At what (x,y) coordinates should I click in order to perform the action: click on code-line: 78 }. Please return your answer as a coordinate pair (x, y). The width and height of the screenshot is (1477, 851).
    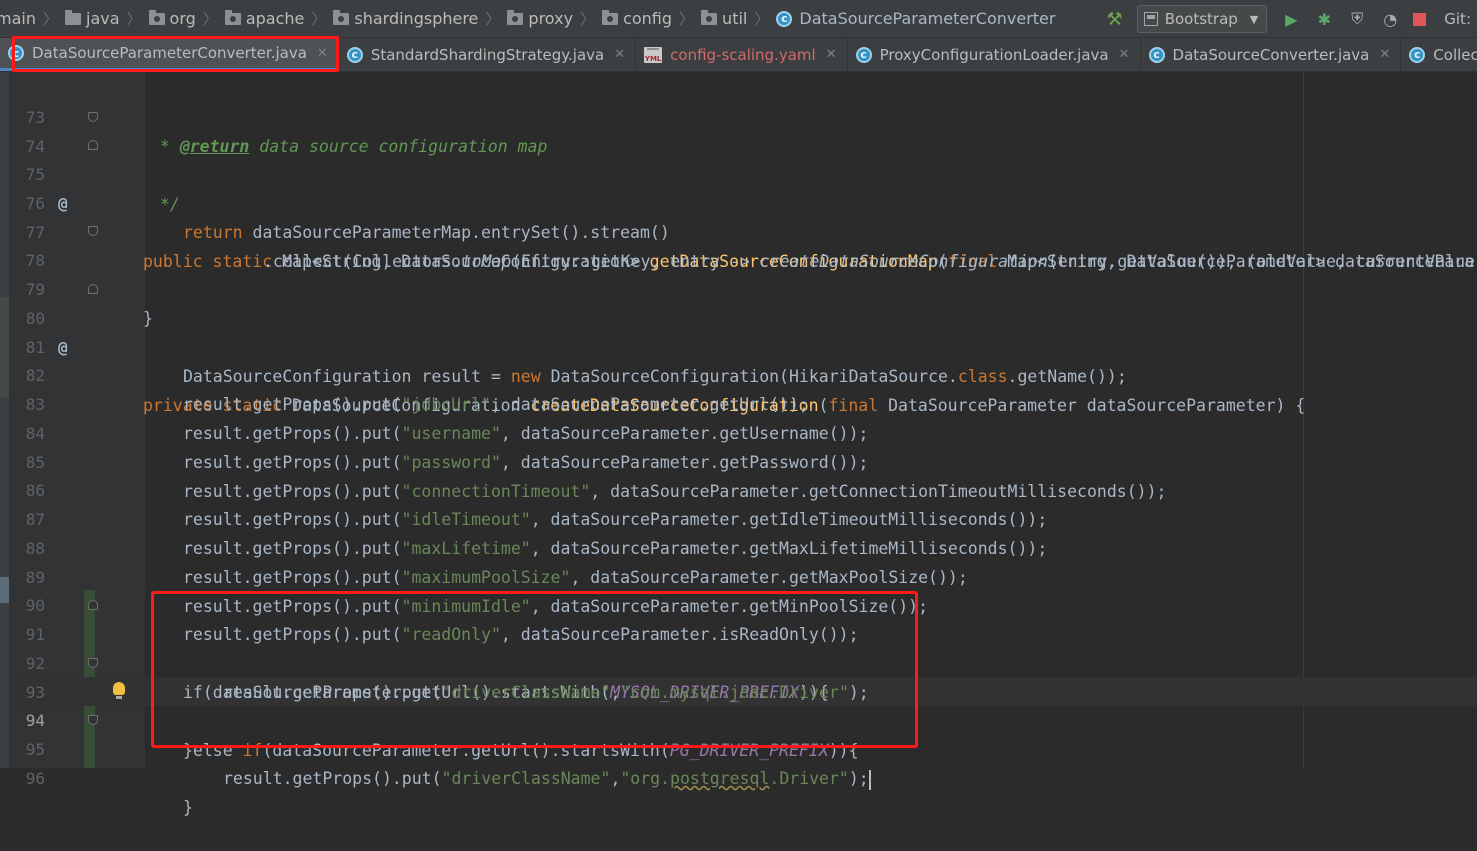
    Looking at the image, I should click on (738, 272).